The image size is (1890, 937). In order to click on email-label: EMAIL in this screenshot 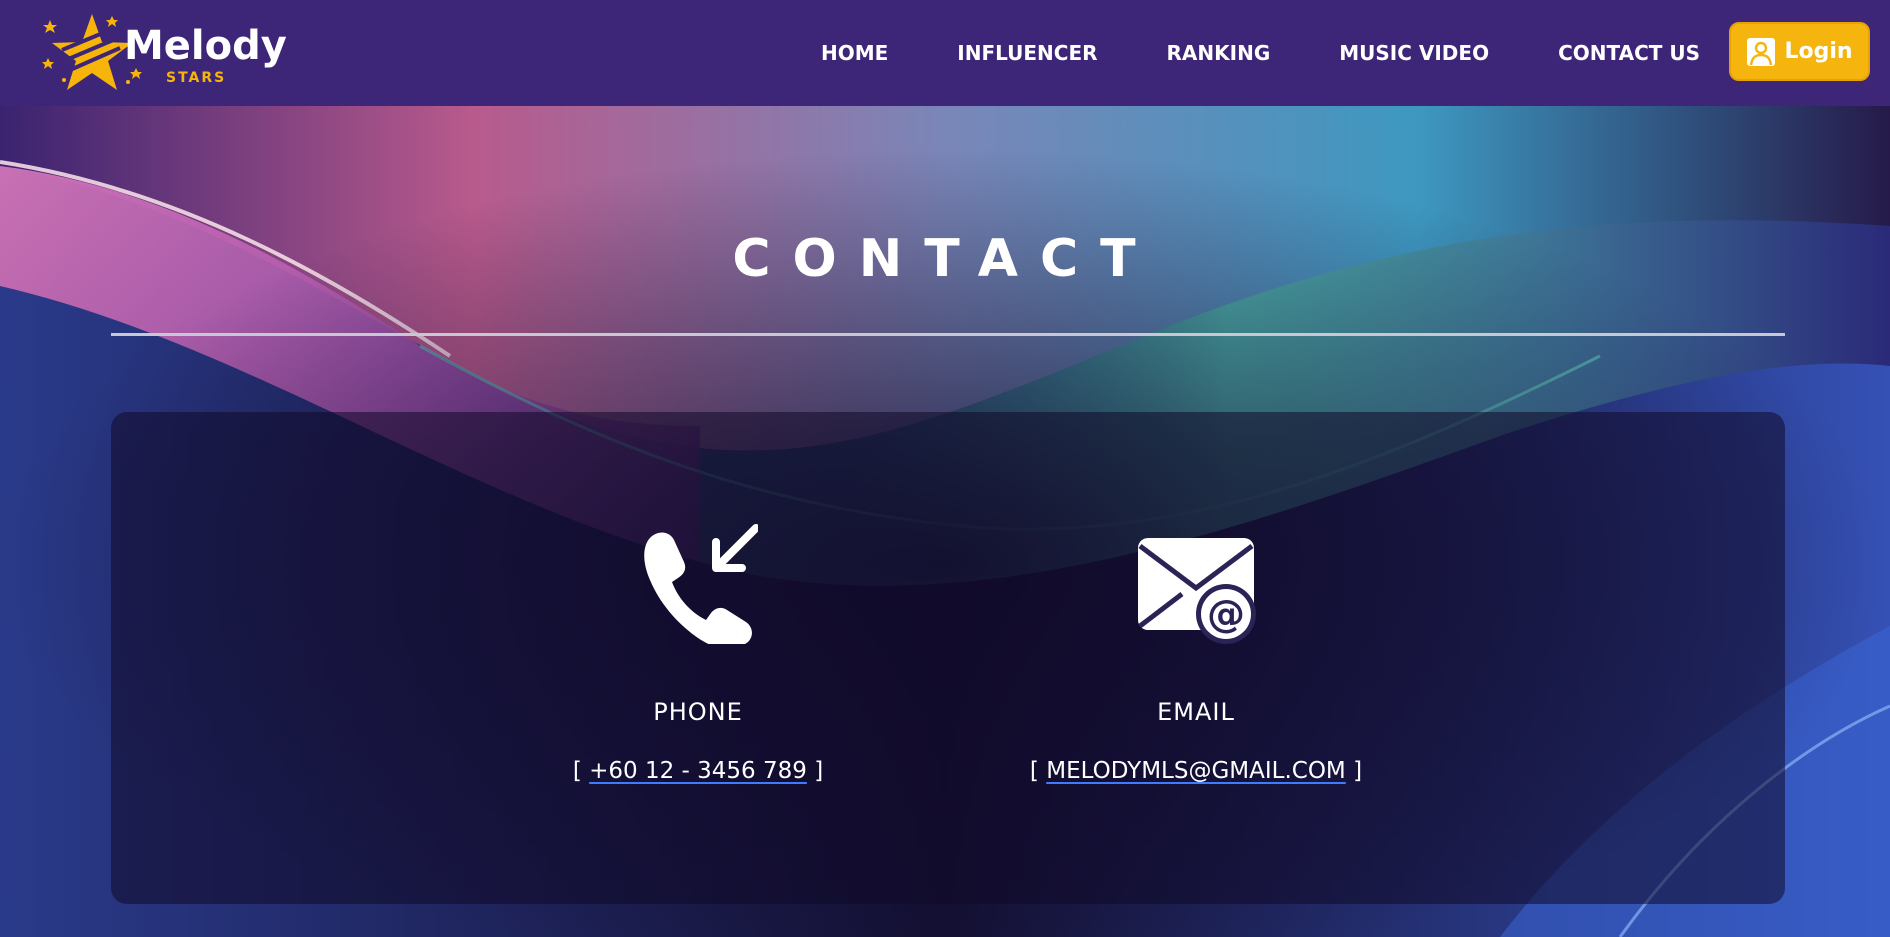, I will do `click(1196, 712)`.